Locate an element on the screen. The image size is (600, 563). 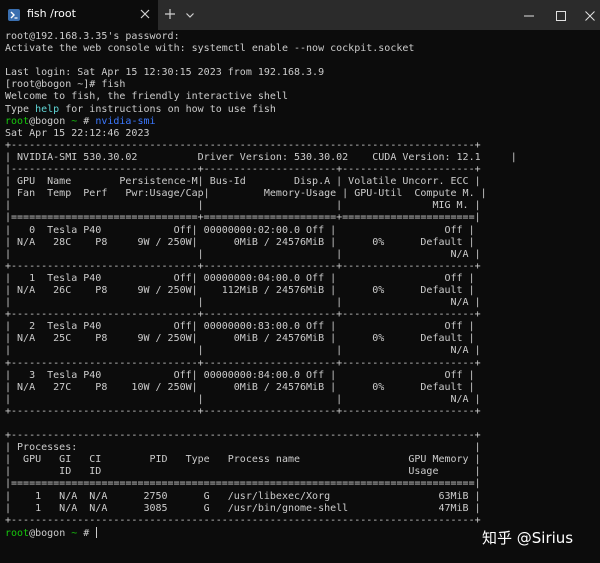
terminal-line: root@192.168.3.35's password: is located at coordinates (92, 36).